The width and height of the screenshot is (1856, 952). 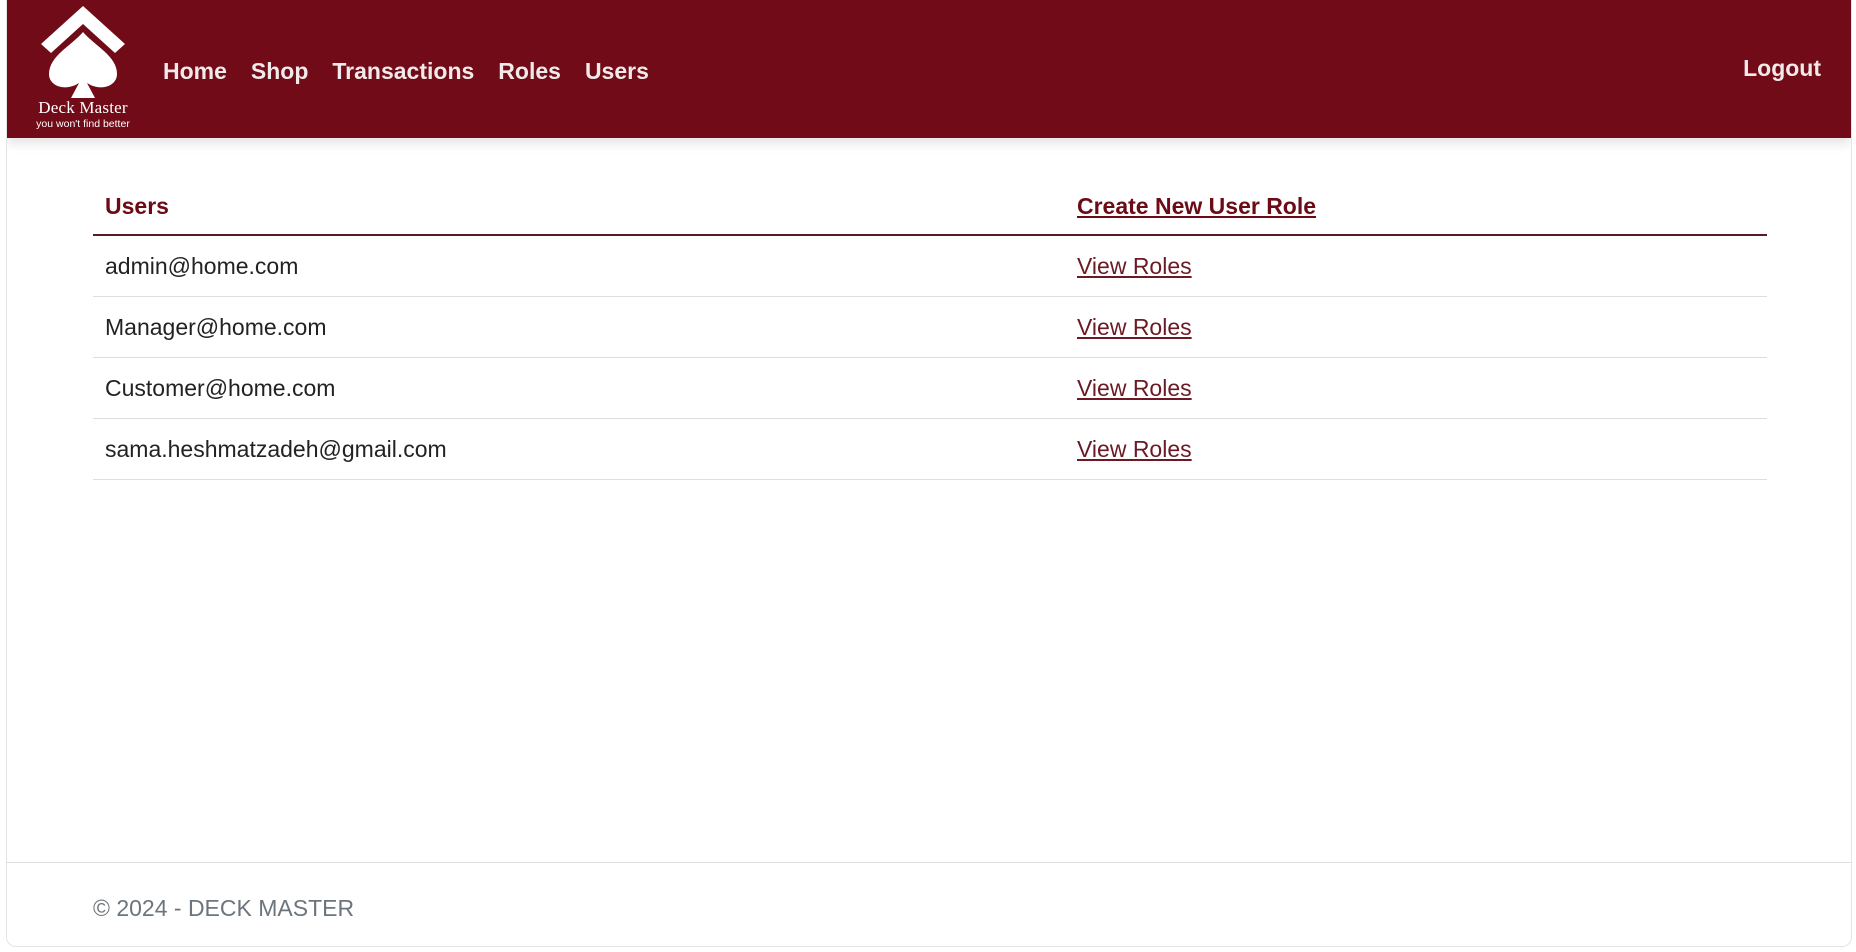 I want to click on nav-home: Home, so click(x=195, y=71).